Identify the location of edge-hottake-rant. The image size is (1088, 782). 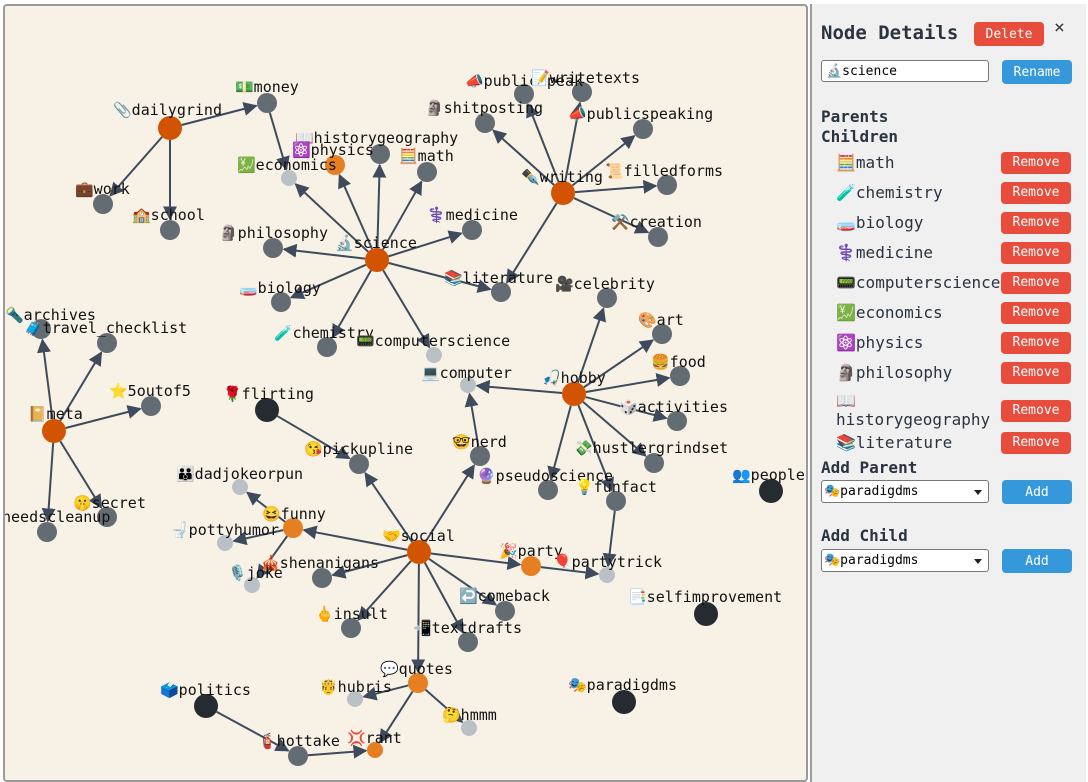
(337, 751).